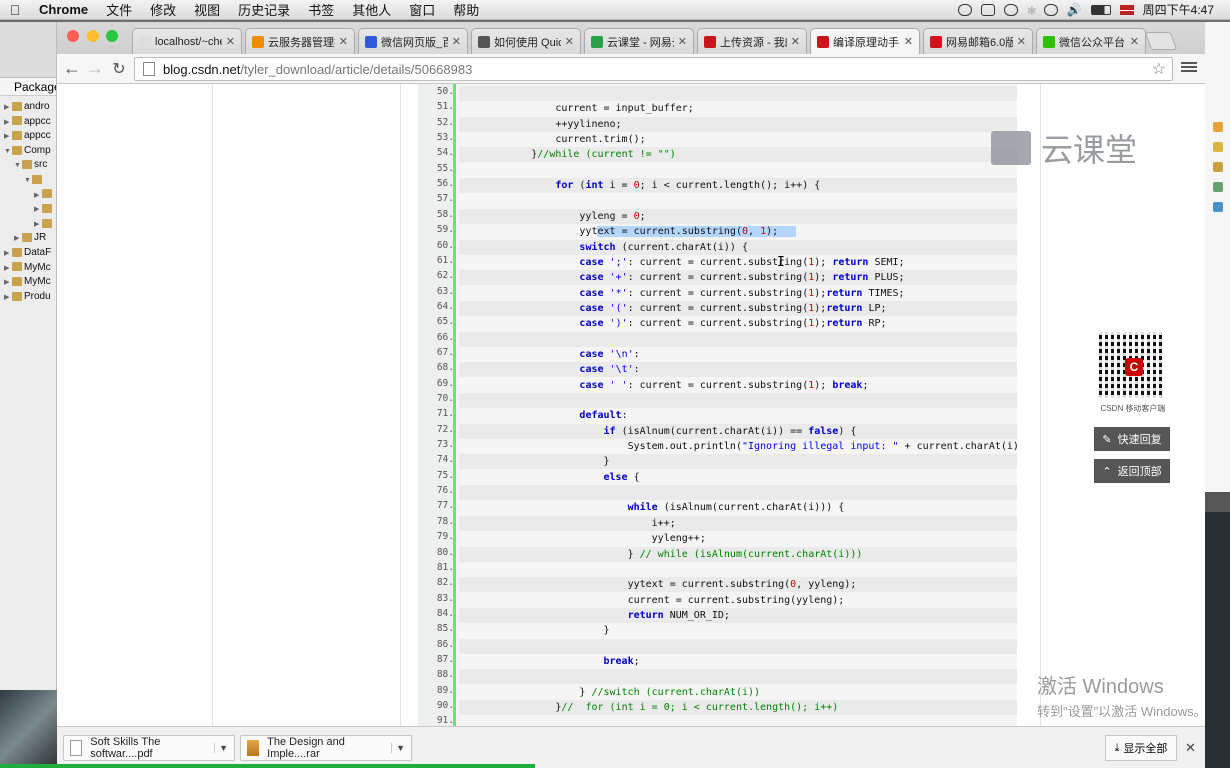 This screenshot has width=1230, height=768. I want to click on menu-file: 文件, so click(119, 9).